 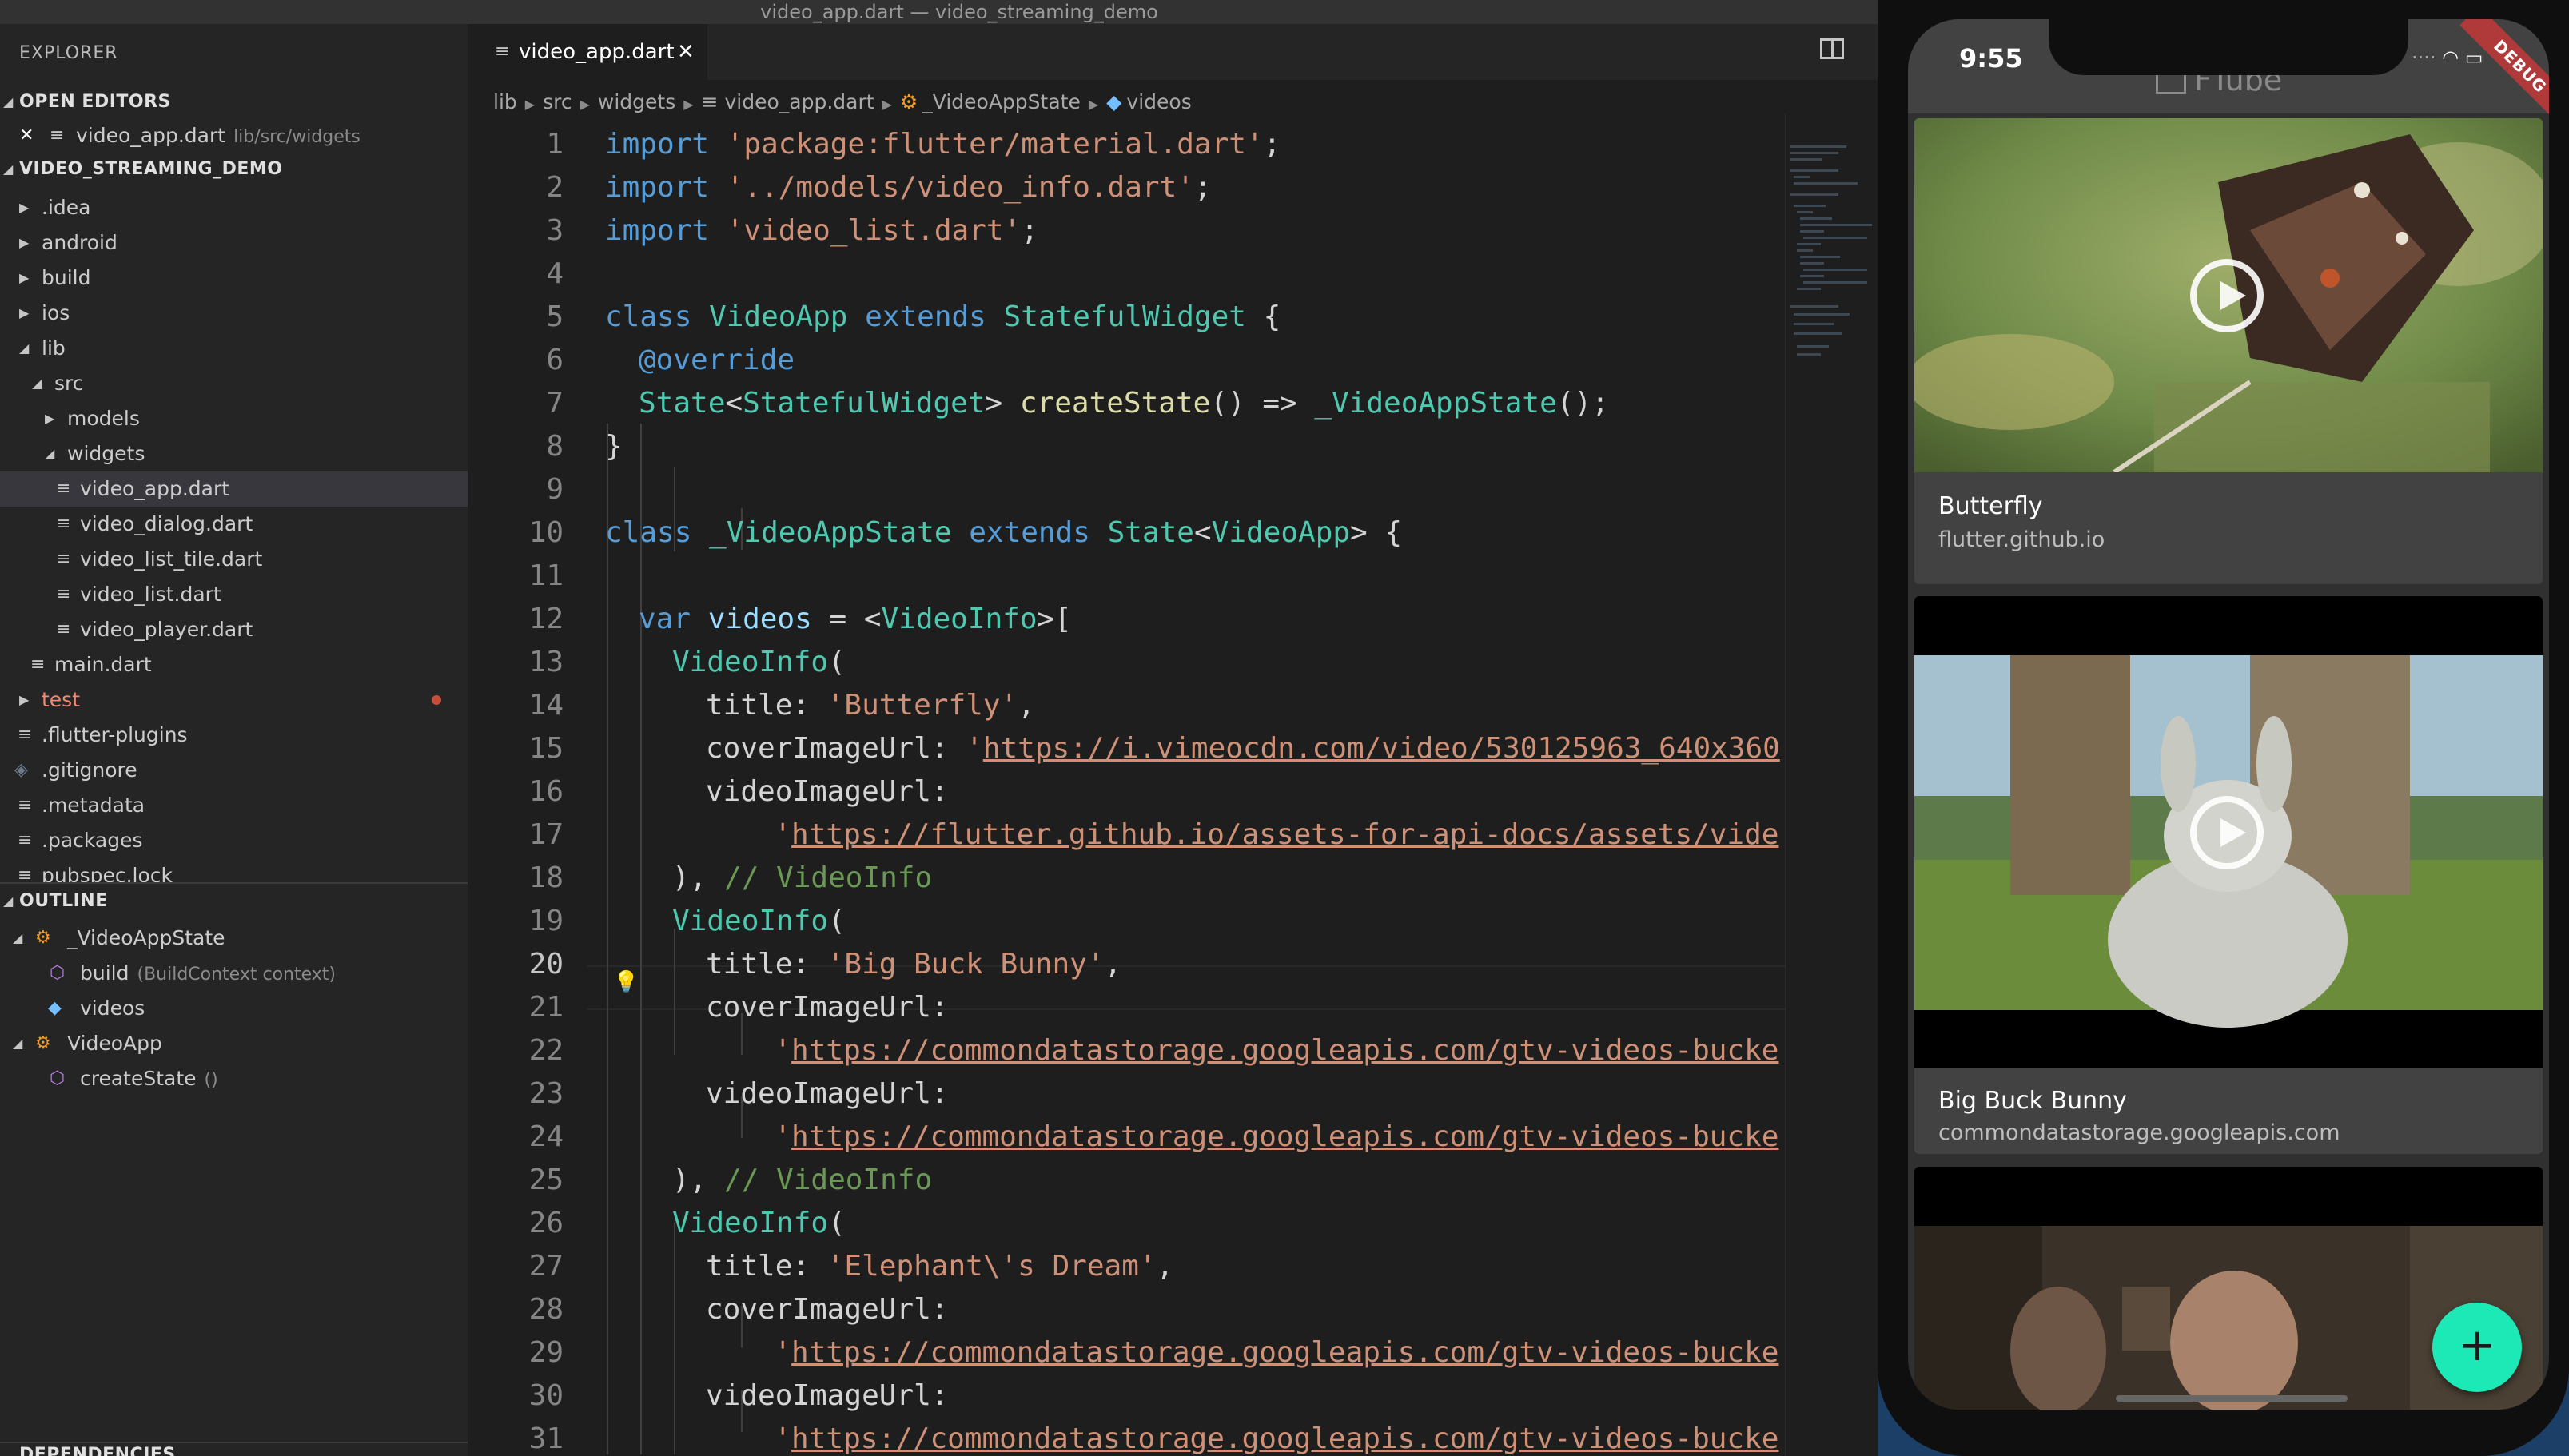 I want to click on code-line: title: 'Butterfly',, so click(x=870, y=705).